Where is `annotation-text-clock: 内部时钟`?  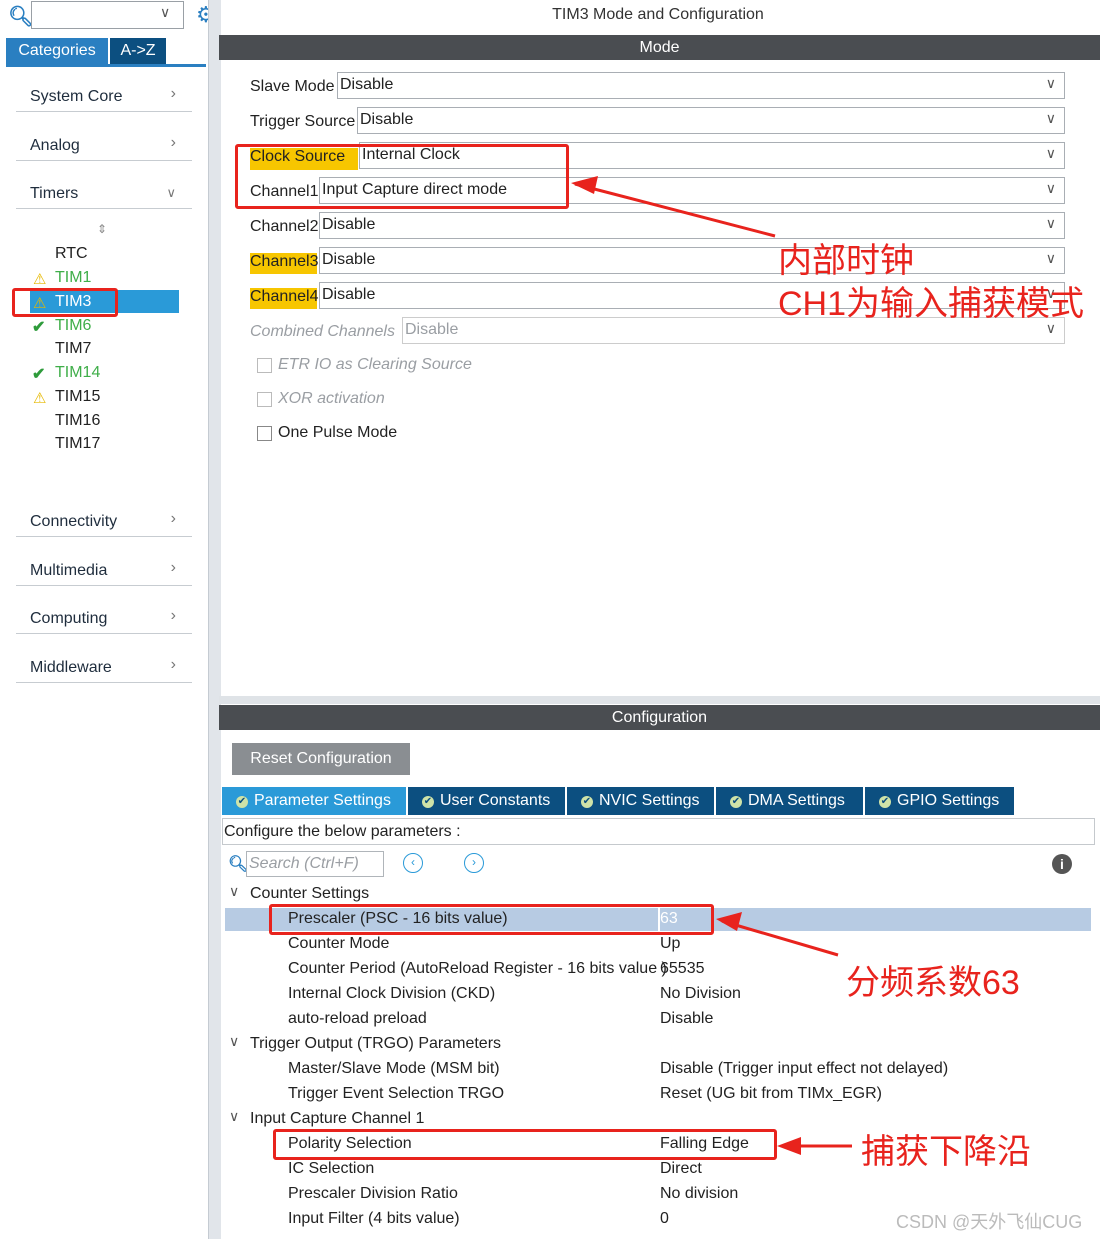
annotation-text-clock: 内部时钟 is located at coordinates (846, 261).